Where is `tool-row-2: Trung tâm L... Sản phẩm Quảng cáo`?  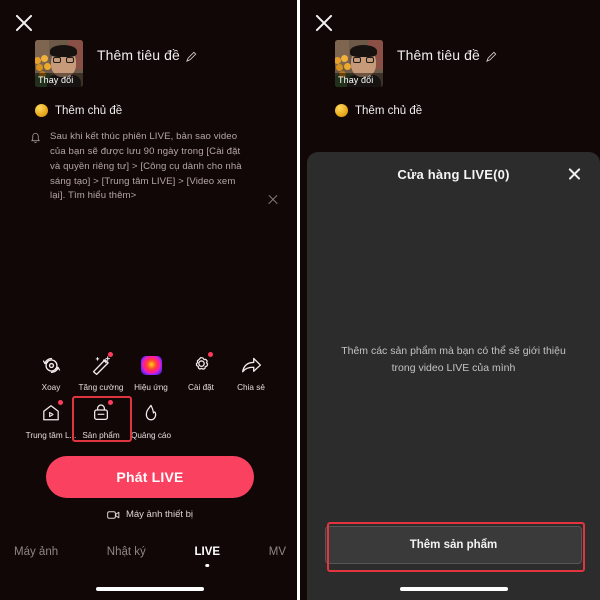
tool-row-2: Trung tâm L... Sản phẩm Quảng cáo is located at coordinates (151, 420).